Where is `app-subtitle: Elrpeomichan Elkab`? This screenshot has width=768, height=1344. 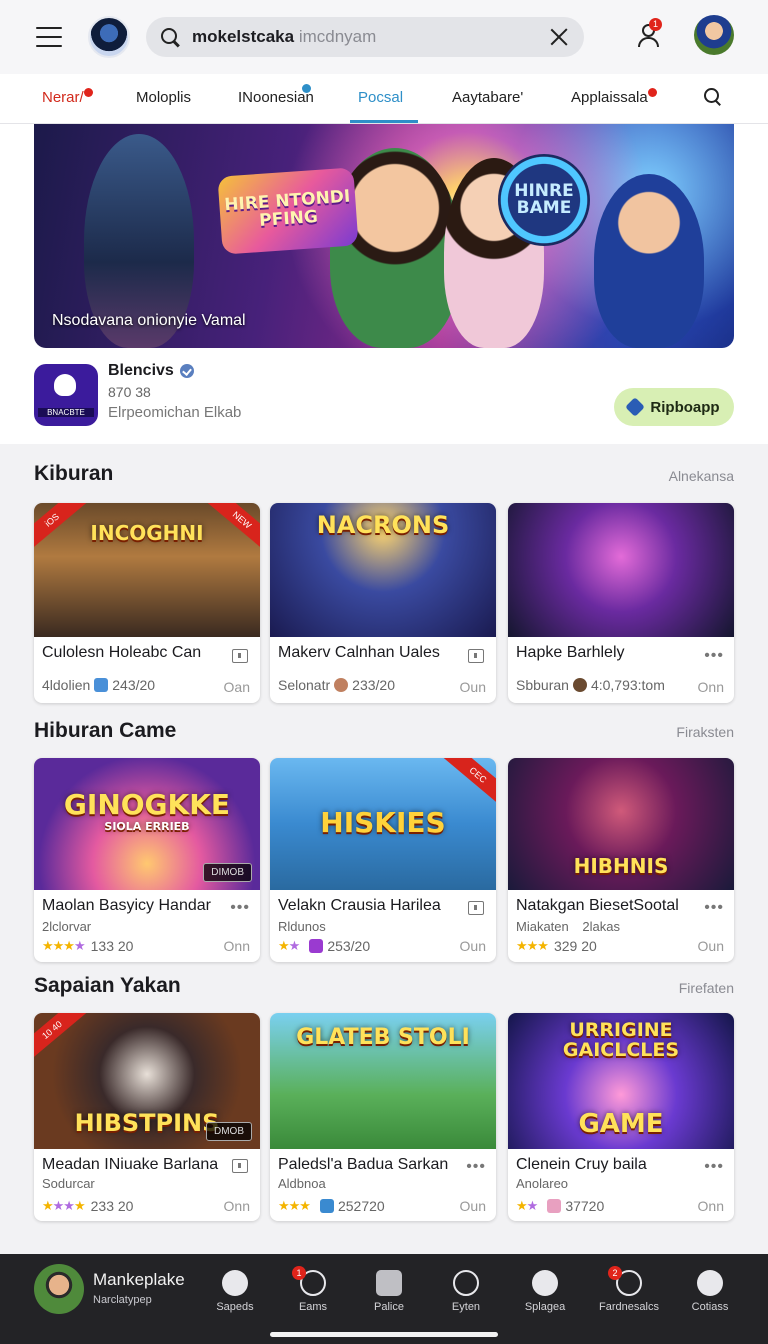
app-subtitle: Elrpeomichan Elkab is located at coordinates (175, 412).